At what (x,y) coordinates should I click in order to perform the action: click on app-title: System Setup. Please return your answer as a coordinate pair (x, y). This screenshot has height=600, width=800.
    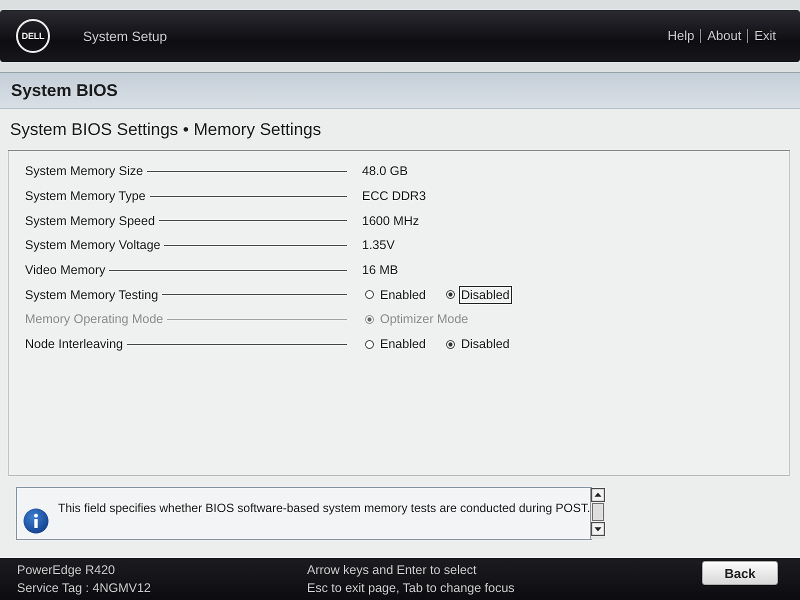
    Looking at the image, I should click on (125, 36).